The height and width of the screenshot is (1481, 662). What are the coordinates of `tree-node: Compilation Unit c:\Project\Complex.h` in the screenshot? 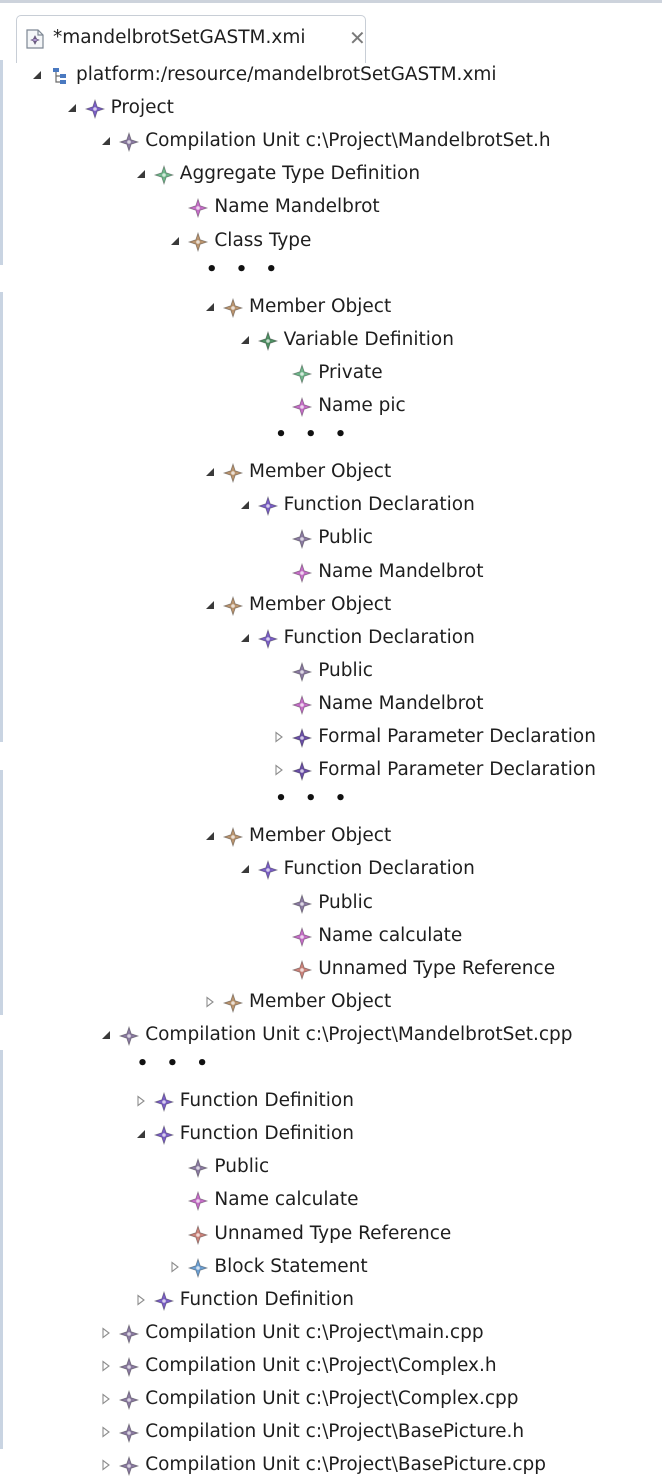 It's located at (369, 1367).